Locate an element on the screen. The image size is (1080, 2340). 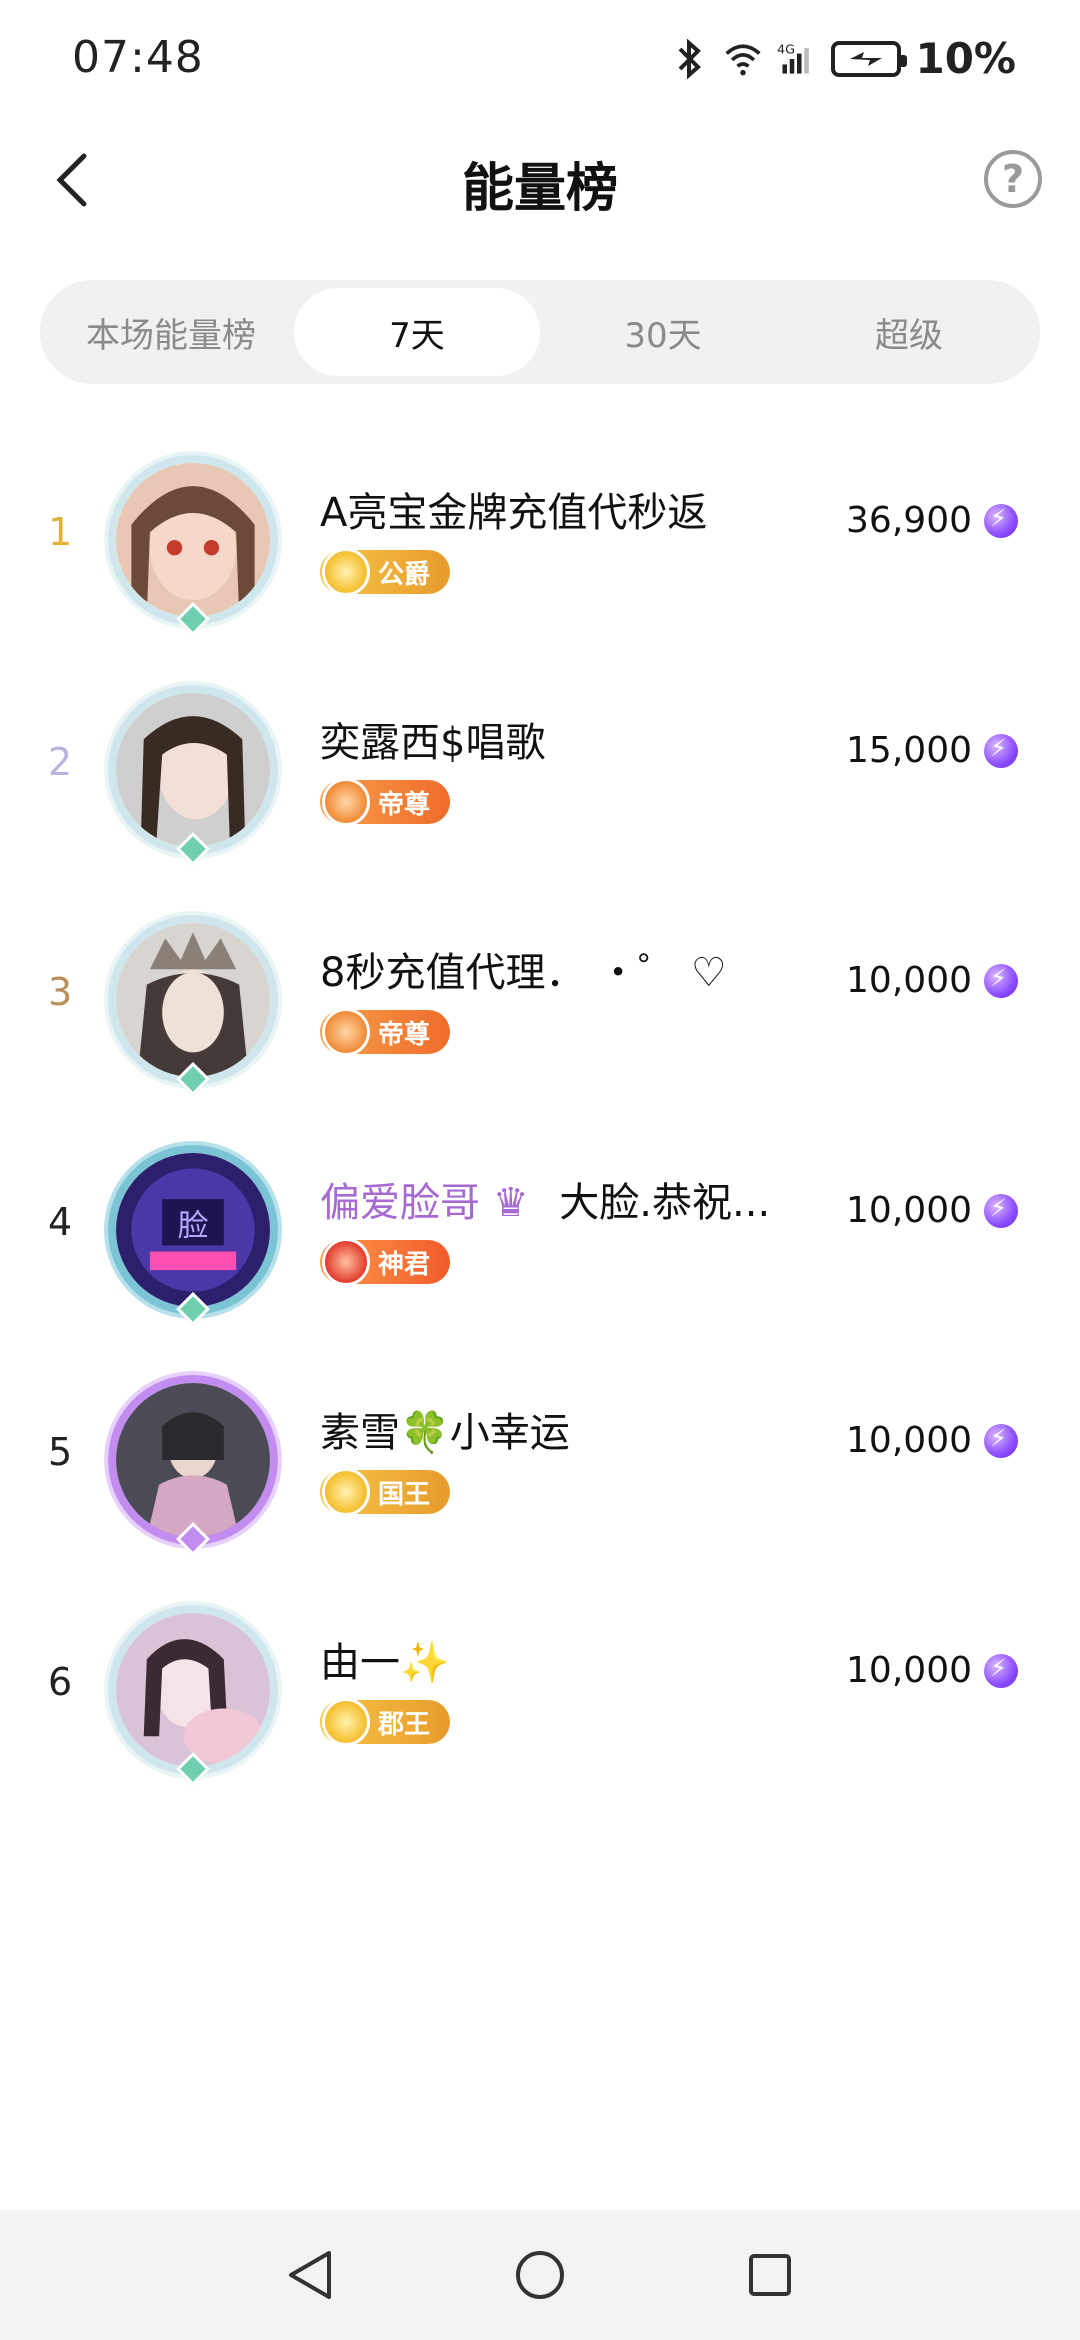
period-tabs: 本场能量榜 7天 30天 超级 is located at coordinates (540, 332).